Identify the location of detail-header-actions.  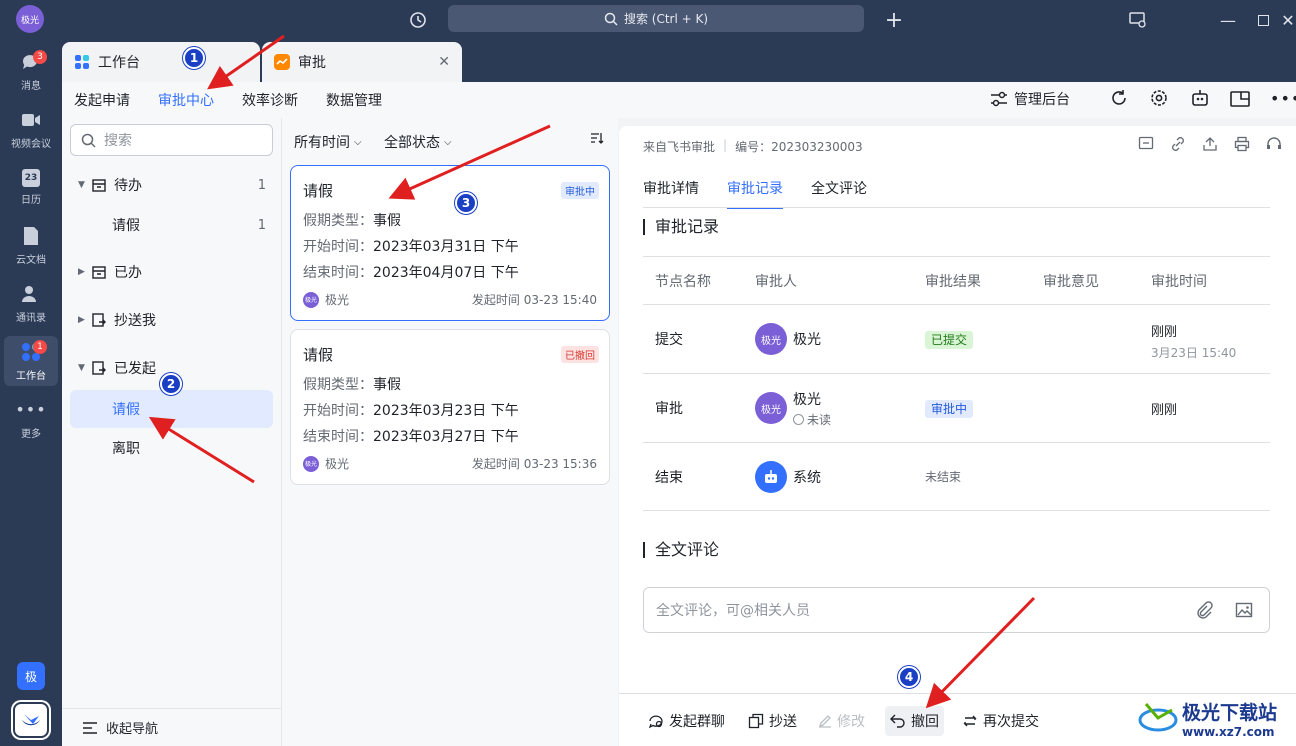
(1210, 146).